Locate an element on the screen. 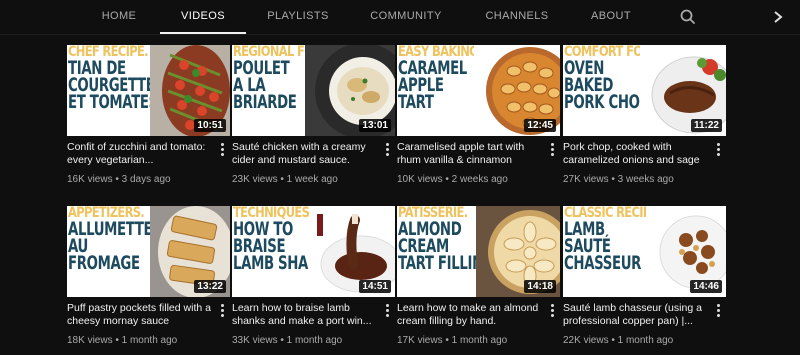  video-meta: 22K views • 1 month ago is located at coordinates (618, 340).